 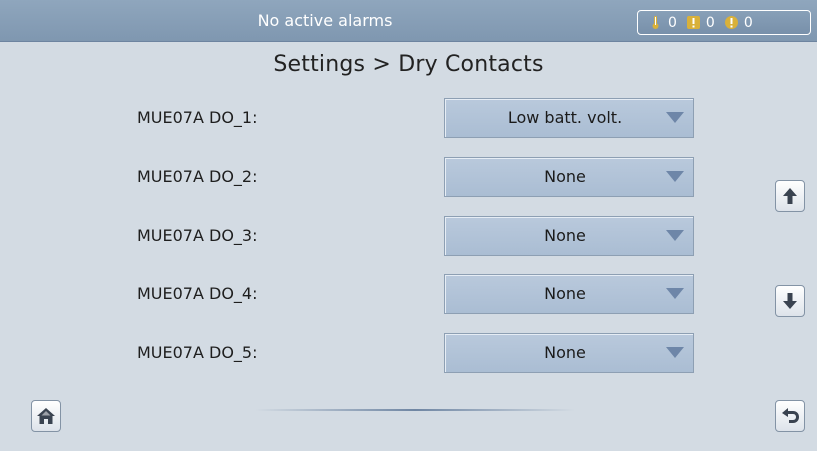 I want to click on arrow-up-icon, so click(x=790, y=196).